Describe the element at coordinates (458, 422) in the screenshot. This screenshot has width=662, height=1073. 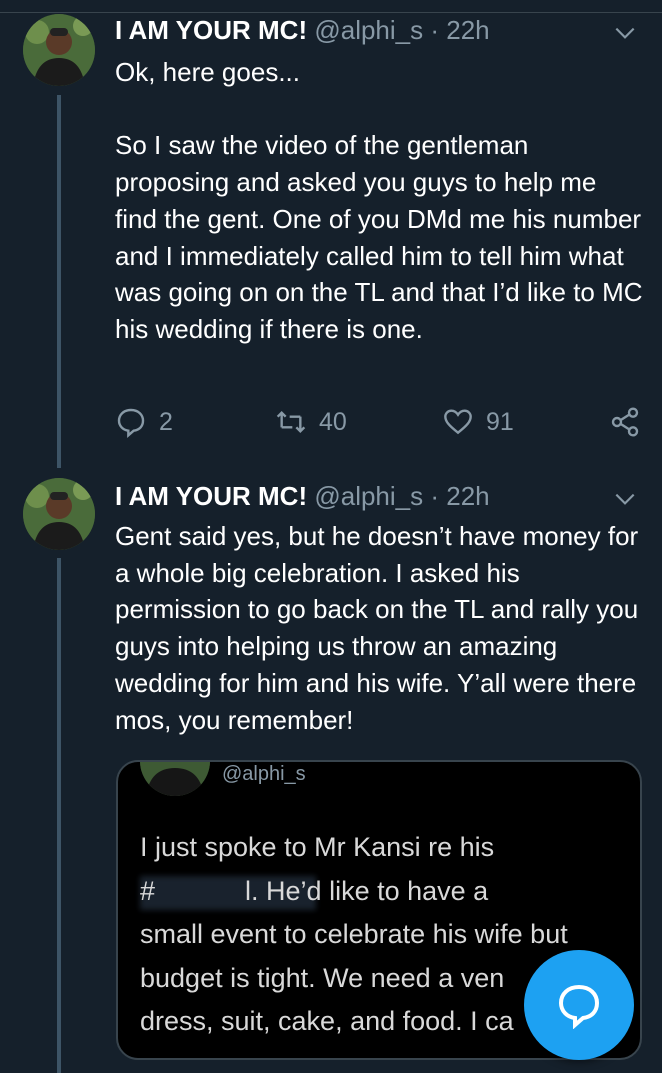
I see `heart-icon` at that location.